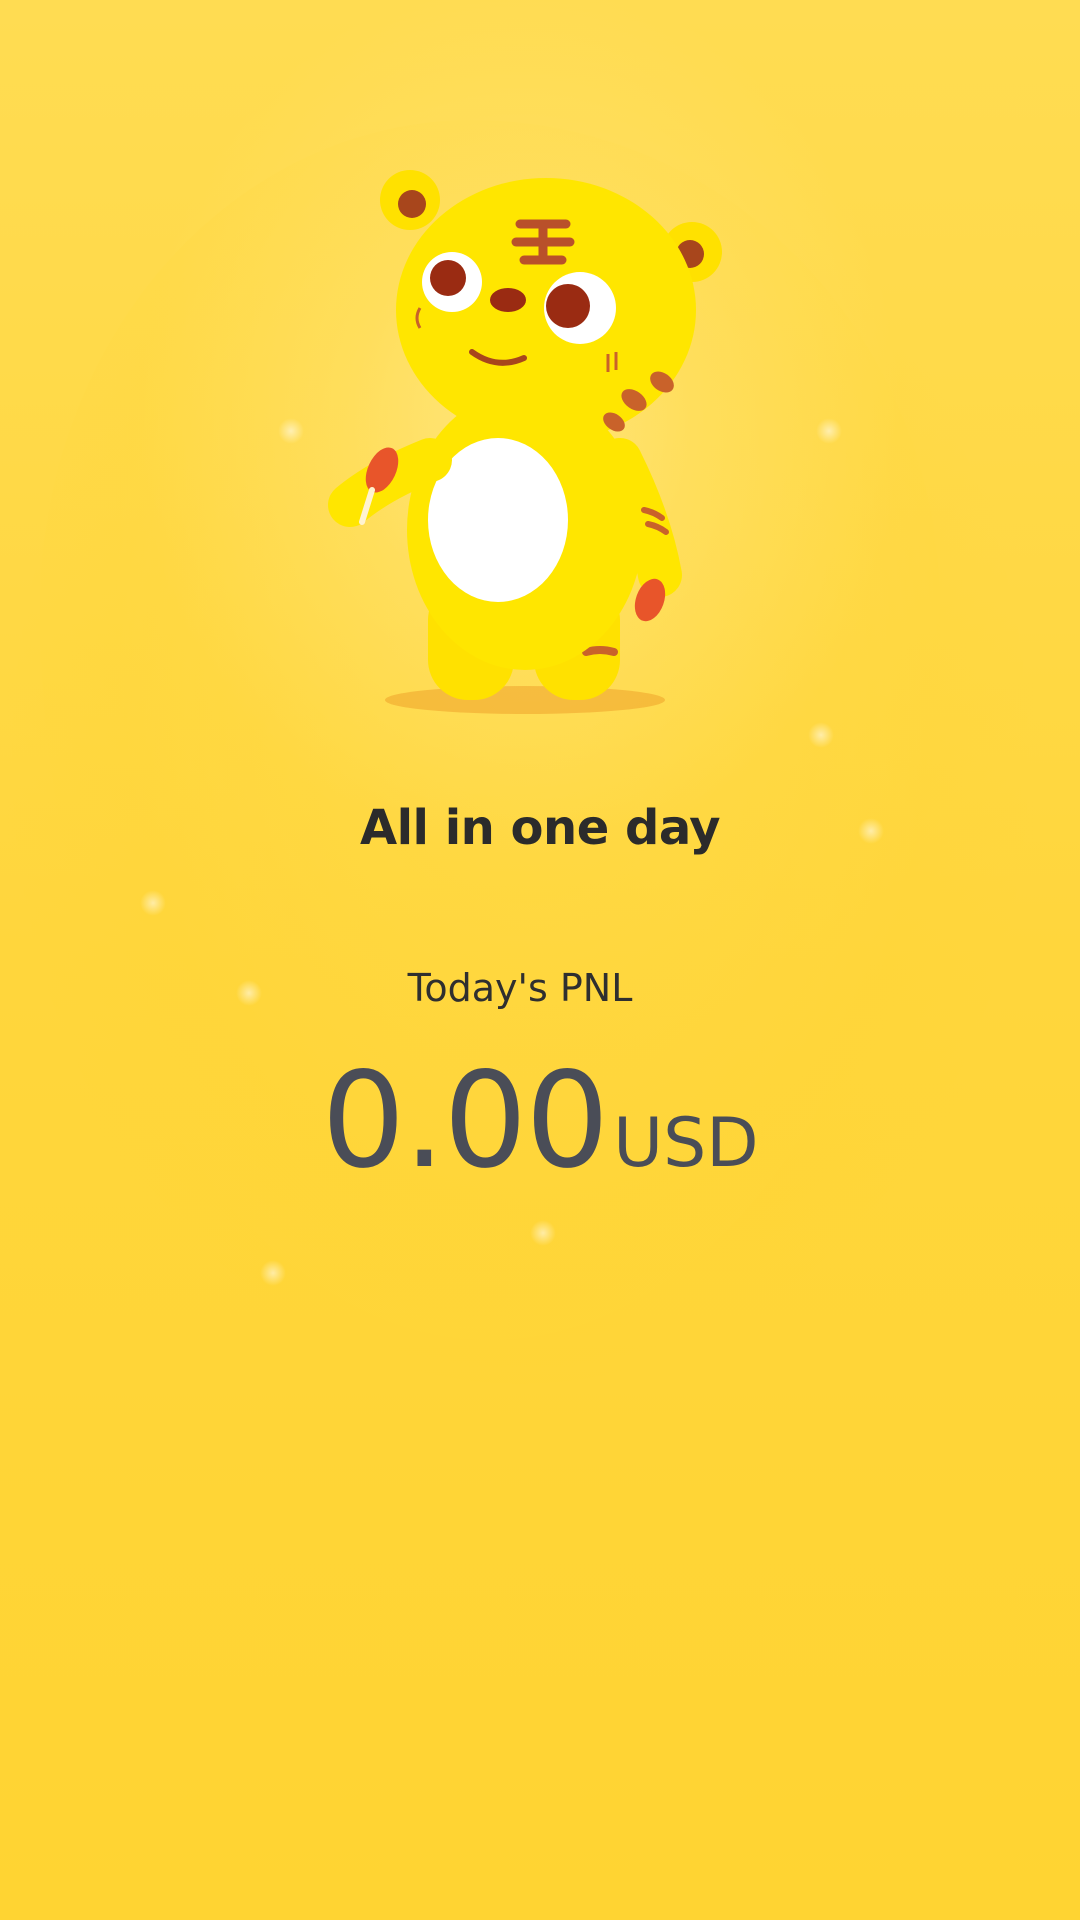 The height and width of the screenshot is (1920, 1080). I want to click on tiger-mascot-icon, so click(530, 440).